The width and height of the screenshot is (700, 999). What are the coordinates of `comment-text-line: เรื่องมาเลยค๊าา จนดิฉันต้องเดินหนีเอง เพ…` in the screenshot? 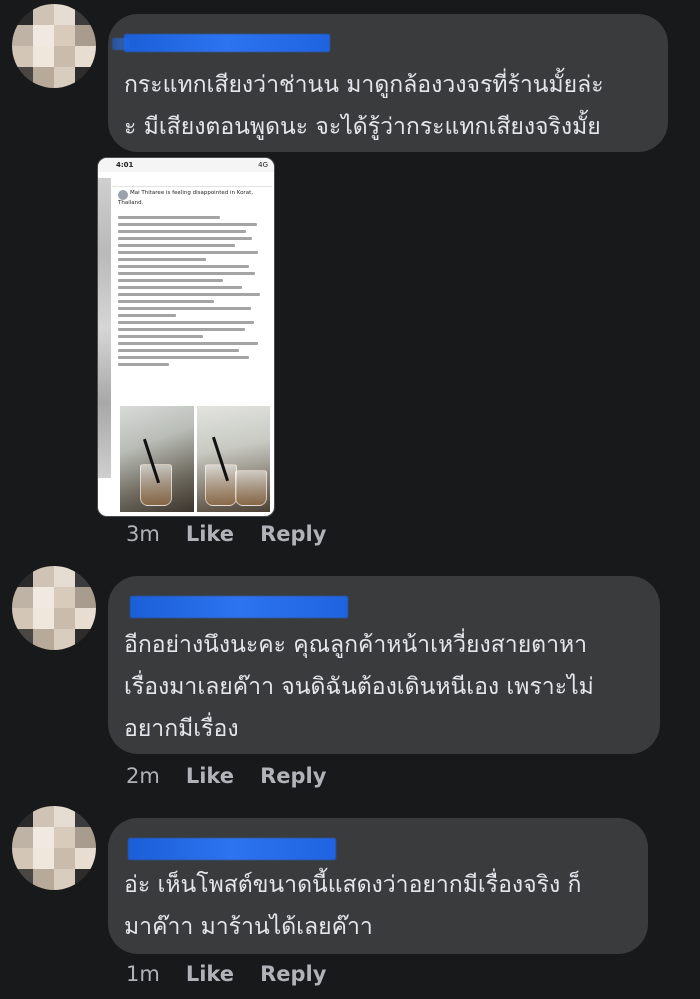 It's located at (359, 687).